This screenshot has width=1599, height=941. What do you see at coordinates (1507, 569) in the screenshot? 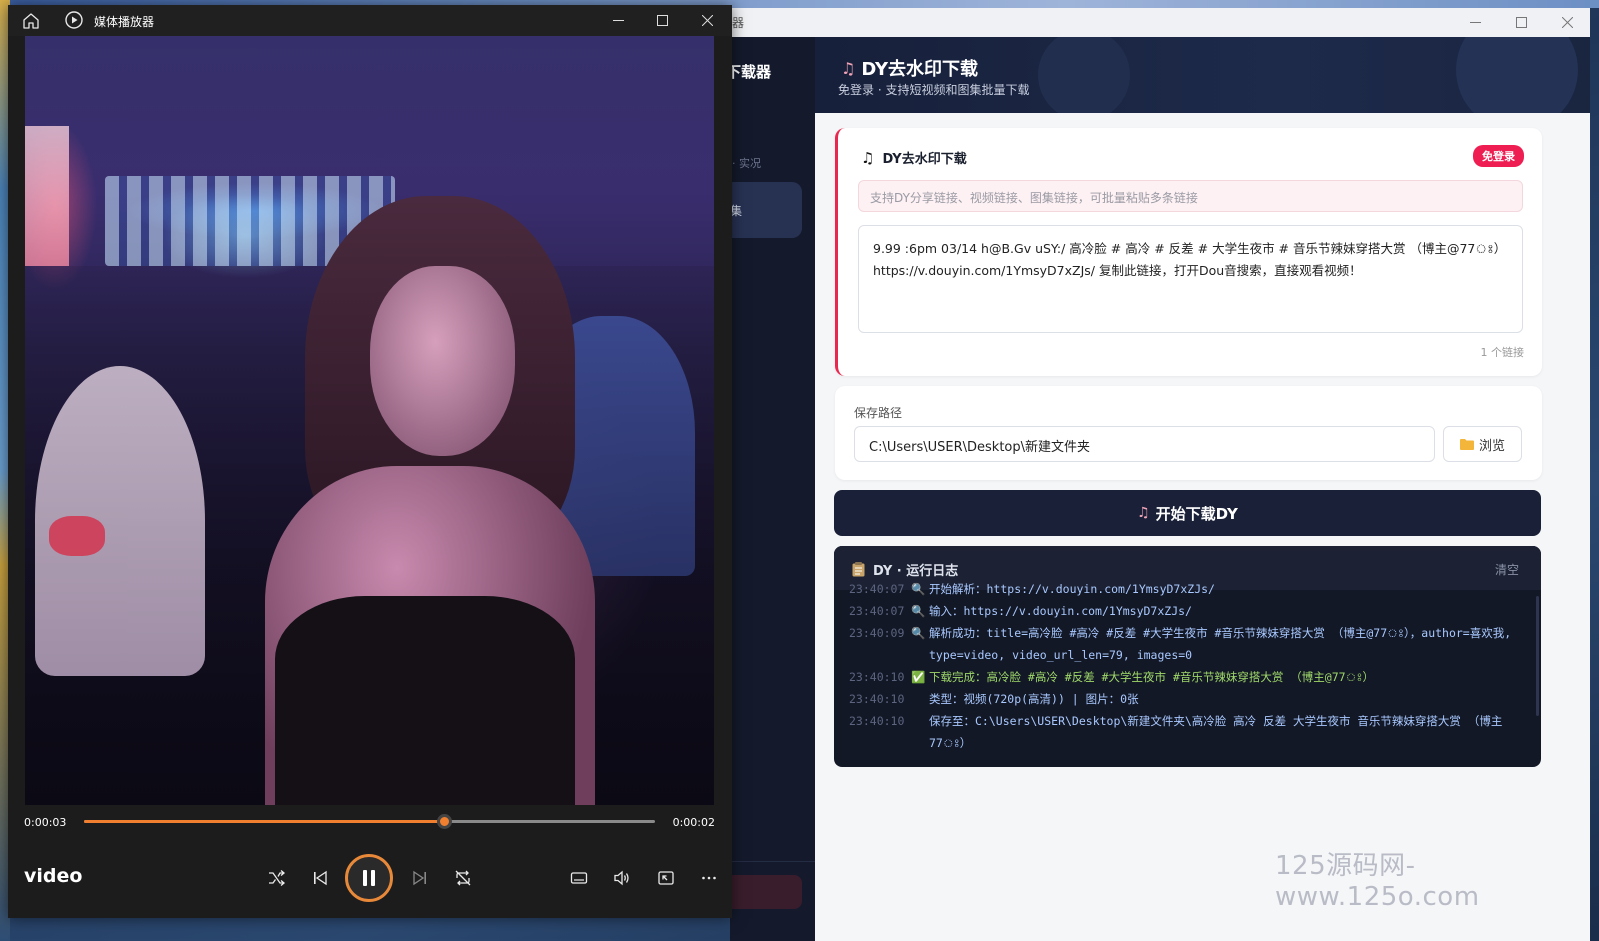
I see `clear-log-button: 清空` at bounding box center [1507, 569].